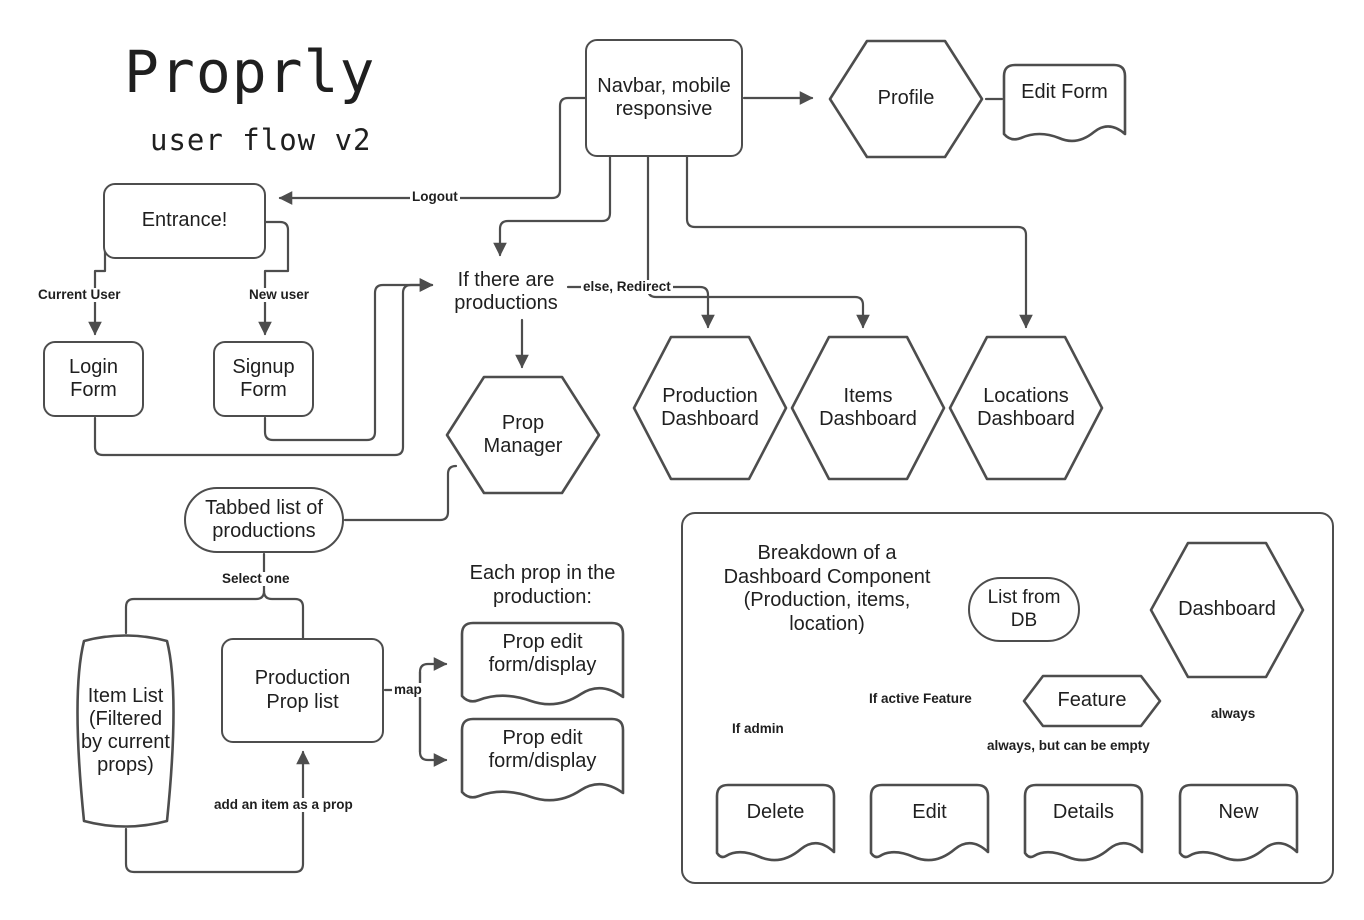  I want to click on edge-label-if-active-feature: If active Feature, so click(920, 698).